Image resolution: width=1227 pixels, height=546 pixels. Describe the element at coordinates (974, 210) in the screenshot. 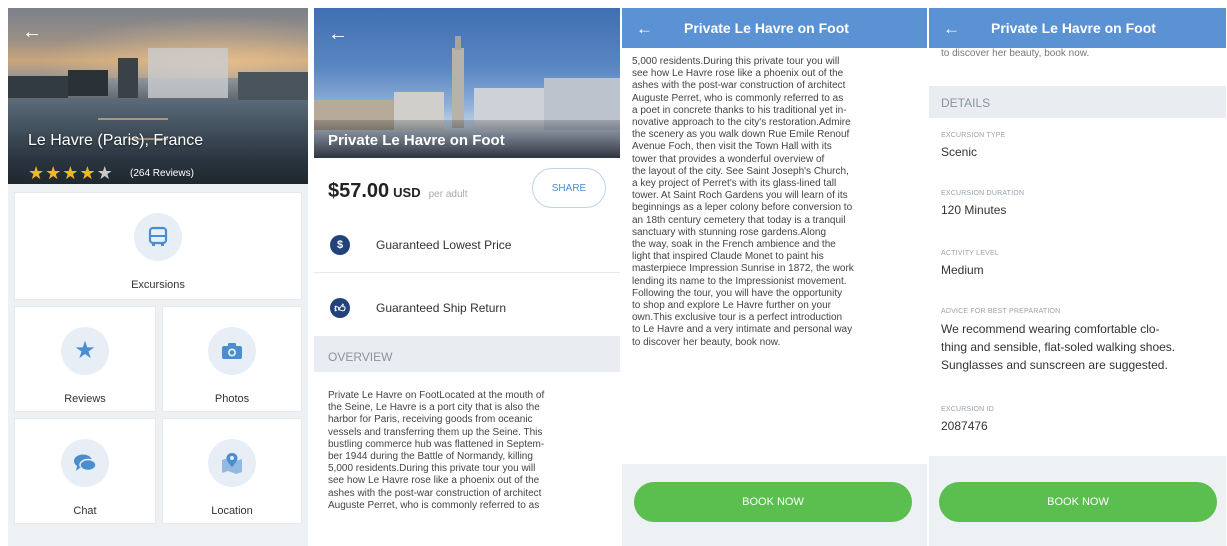

I see `field-value: 120 Minutes` at that location.